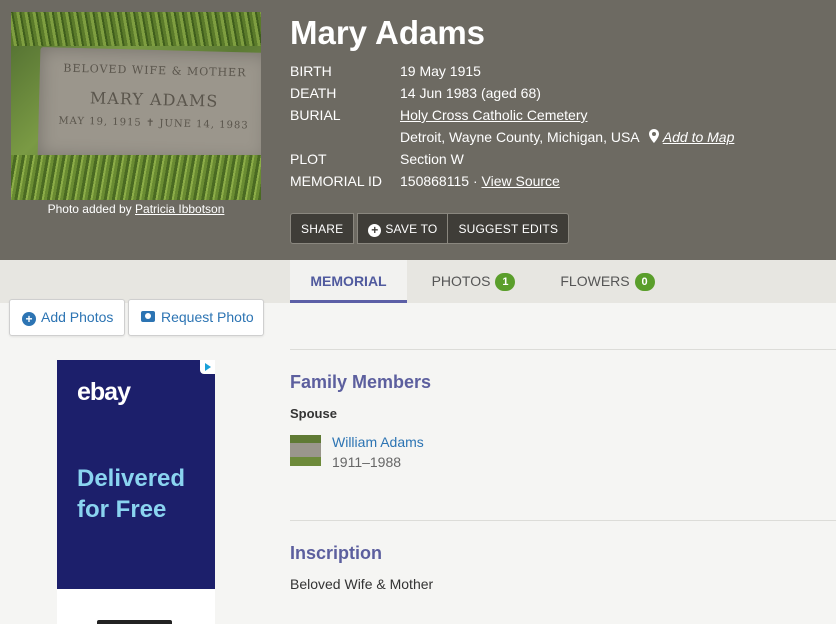 This screenshot has width=836, height=624. I want to click on share-button: SHARE, so click(322, 228).